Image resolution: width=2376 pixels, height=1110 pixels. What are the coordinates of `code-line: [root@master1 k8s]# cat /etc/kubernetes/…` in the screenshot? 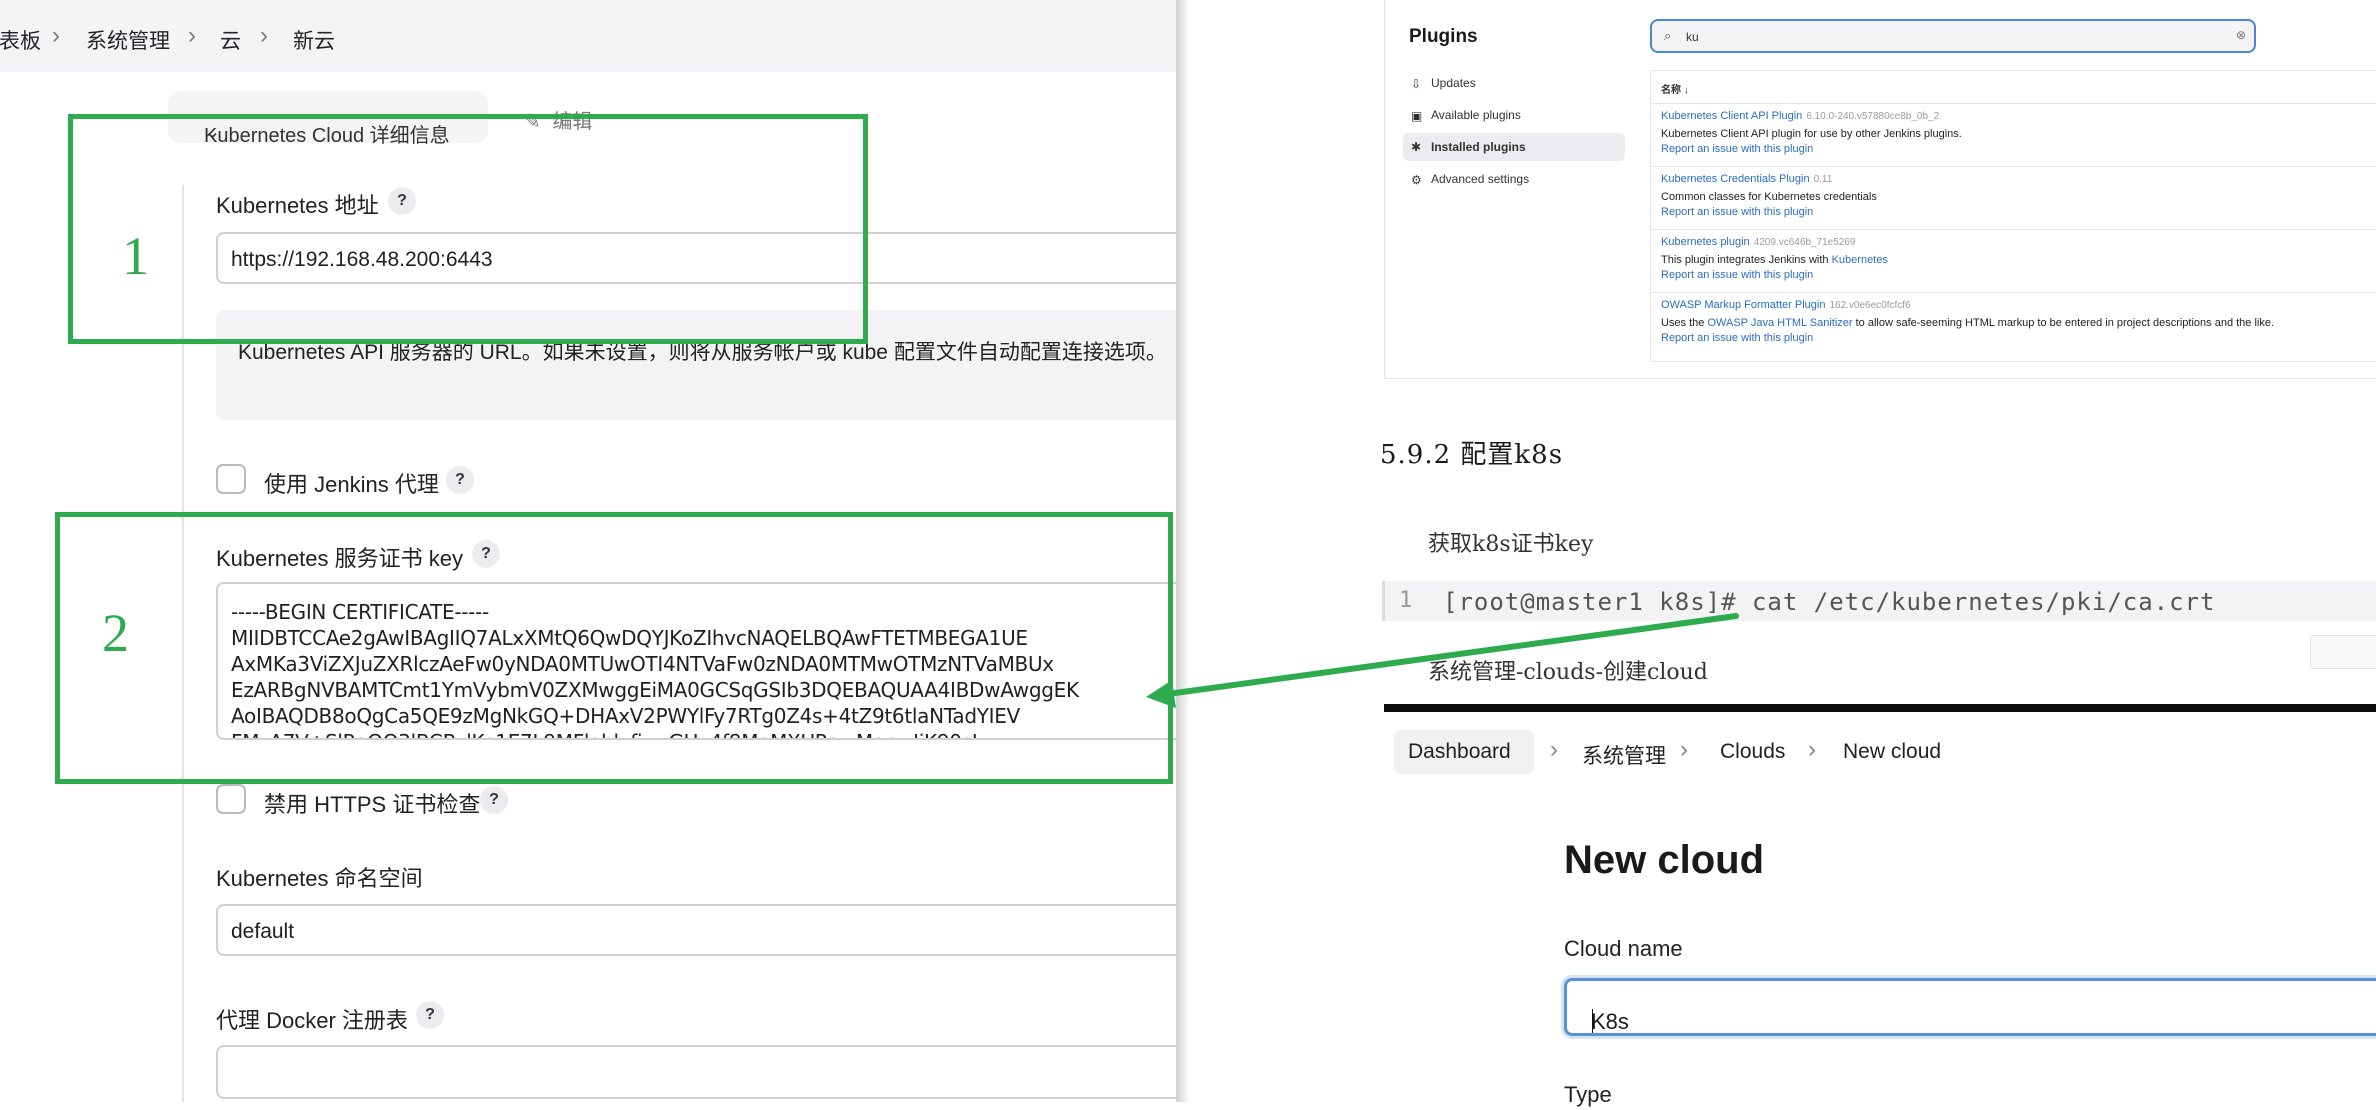 It's located at (1829, 602).